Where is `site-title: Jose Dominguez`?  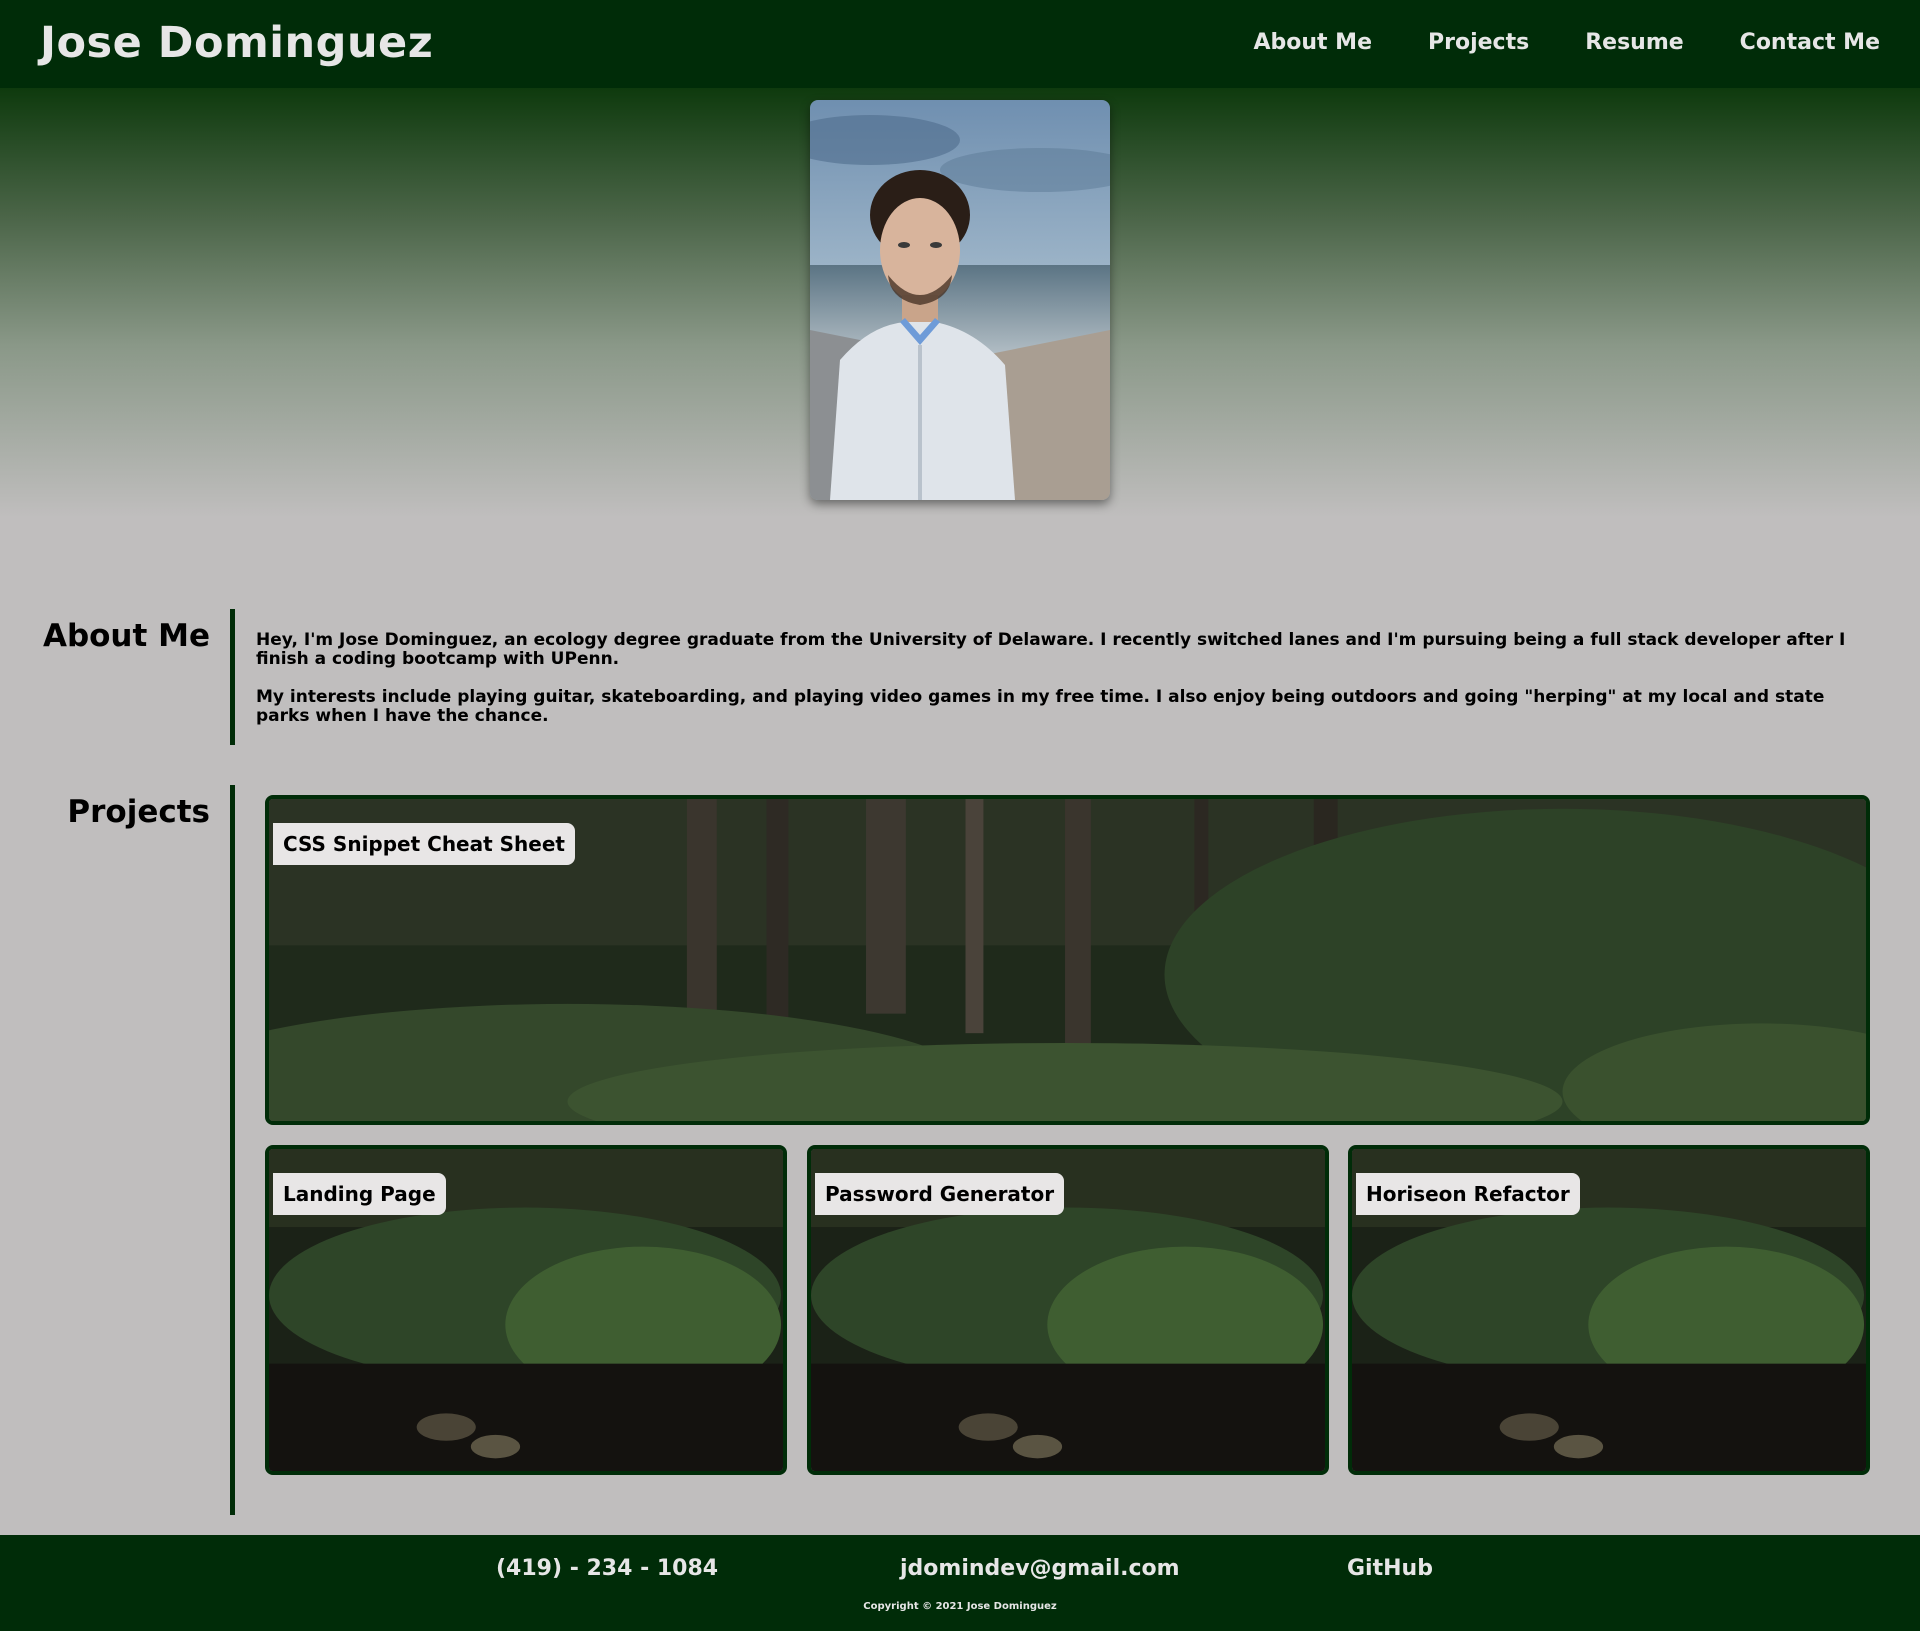
site-title: Jose Dominguez is located at coordinates (237, 43).